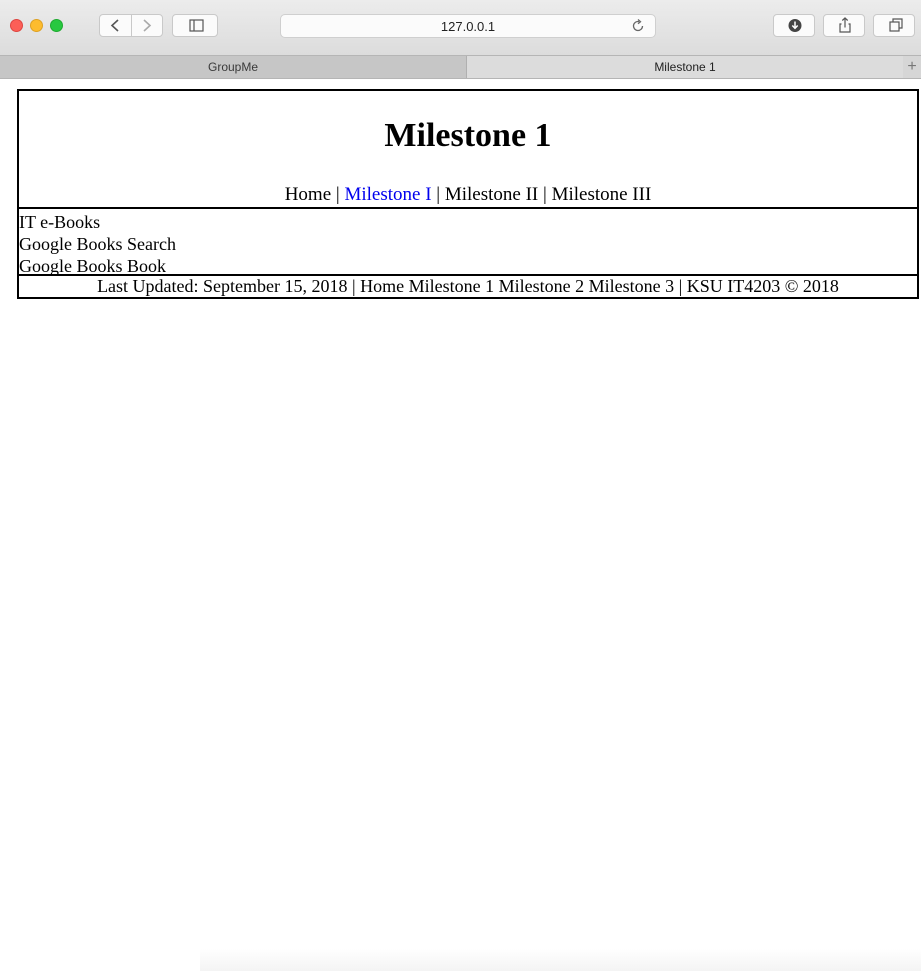  I want to click on sidebar-toggle-button, so click(195, 25).